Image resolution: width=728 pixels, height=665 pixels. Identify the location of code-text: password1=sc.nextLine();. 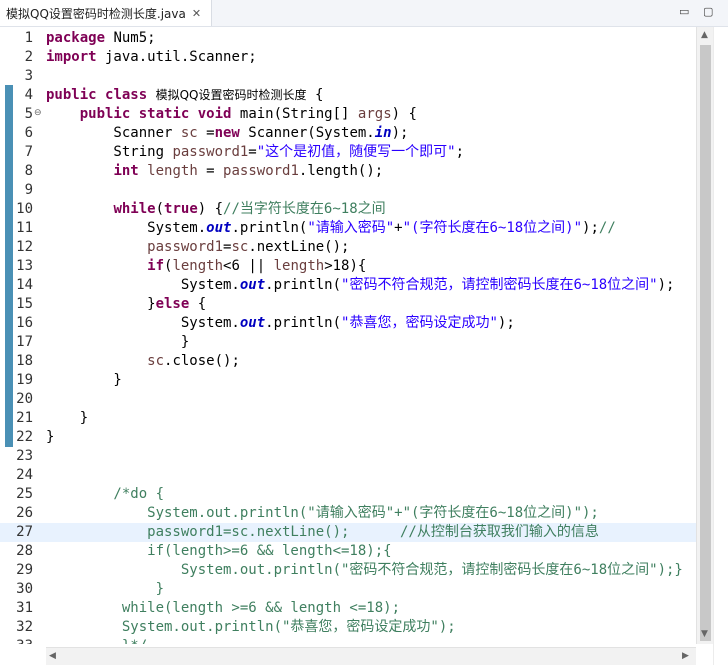
(197, 247).